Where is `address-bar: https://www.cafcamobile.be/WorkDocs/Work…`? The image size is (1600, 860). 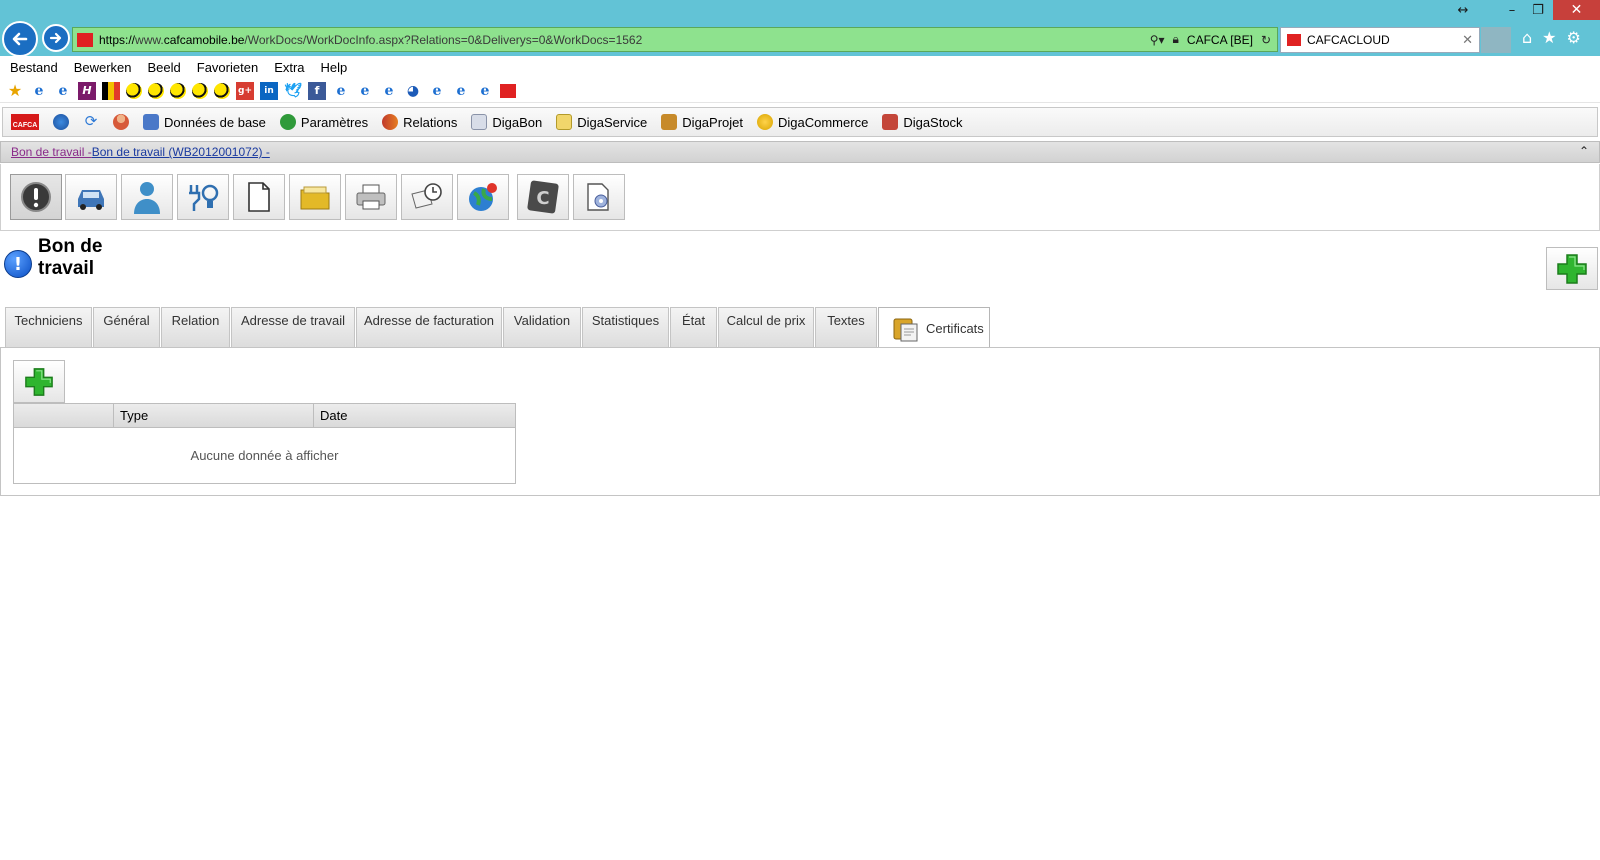 address-bar: https://www.cafcamobile.be/WorkDocs/Work… is located at coordinates (675, 39).